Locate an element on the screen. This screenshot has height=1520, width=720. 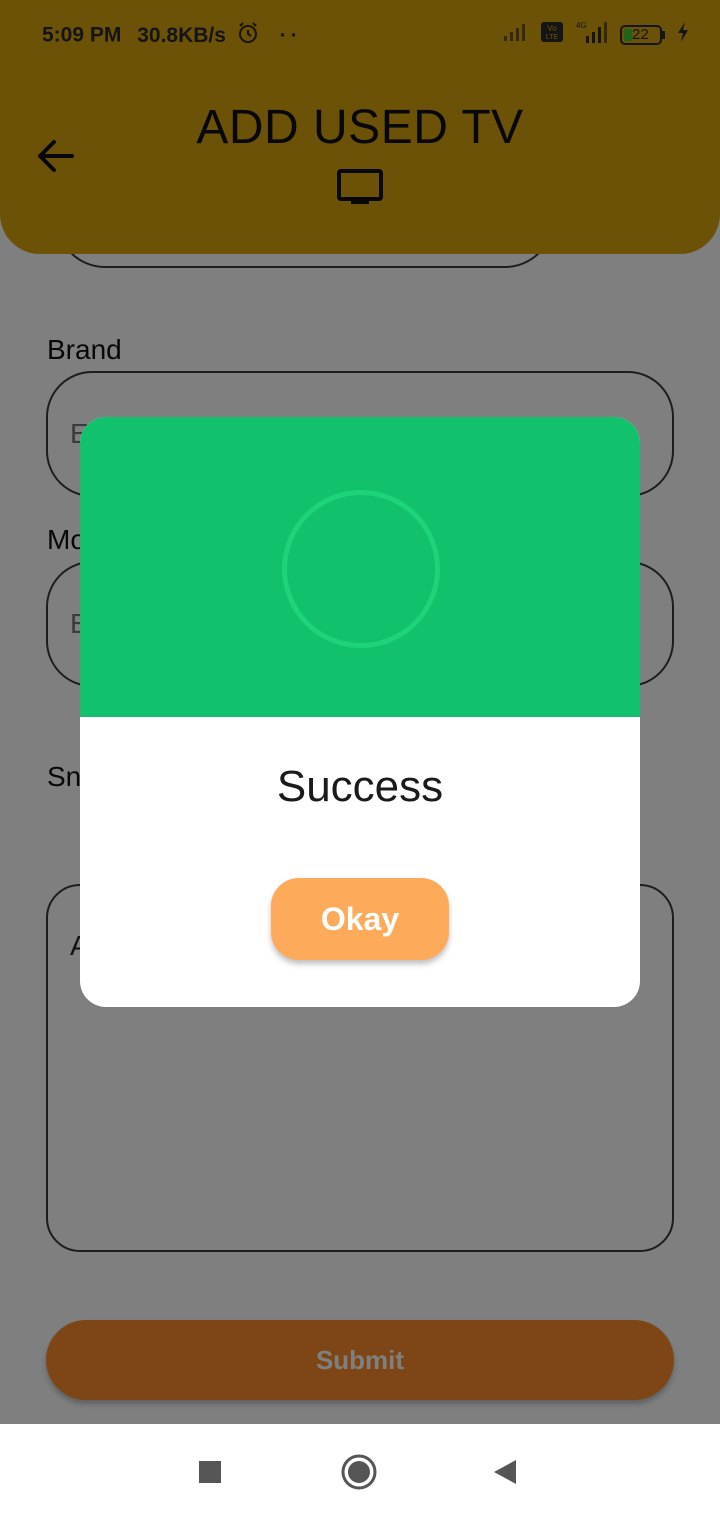
home-circle-icon is located at coordinates (359, 1472).